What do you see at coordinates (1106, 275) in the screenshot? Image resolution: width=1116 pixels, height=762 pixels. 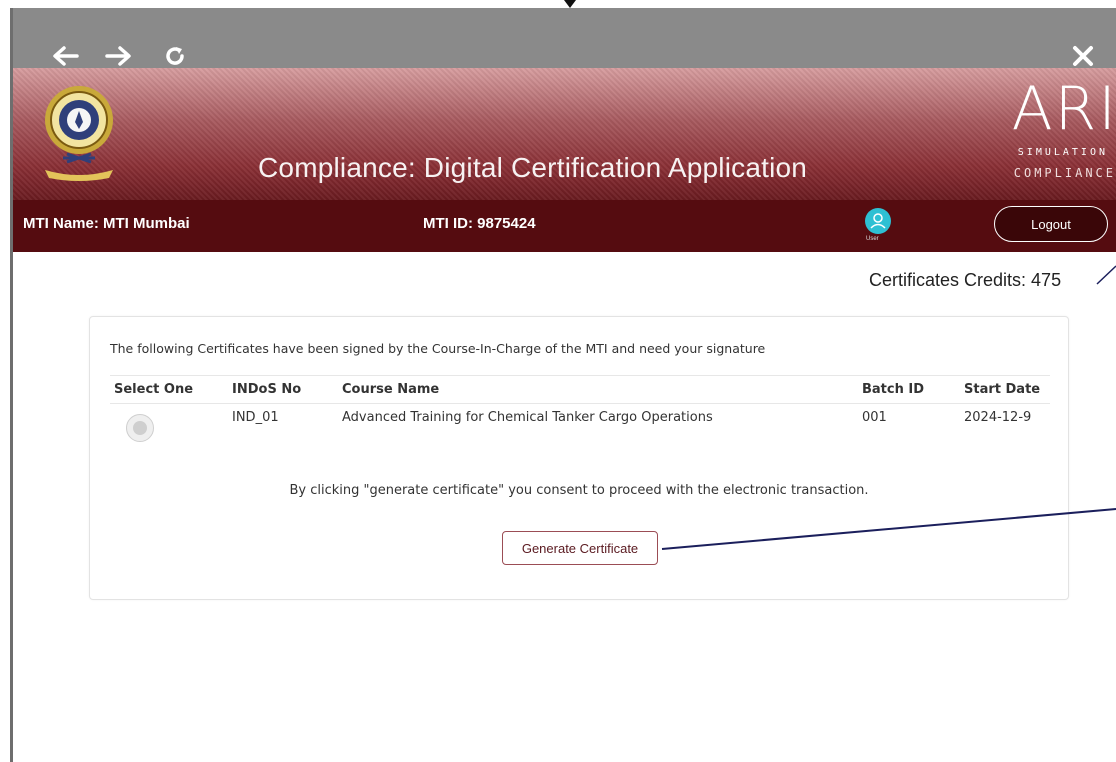 I see `annotation-line-credits` at bounding box center [1106, 275].